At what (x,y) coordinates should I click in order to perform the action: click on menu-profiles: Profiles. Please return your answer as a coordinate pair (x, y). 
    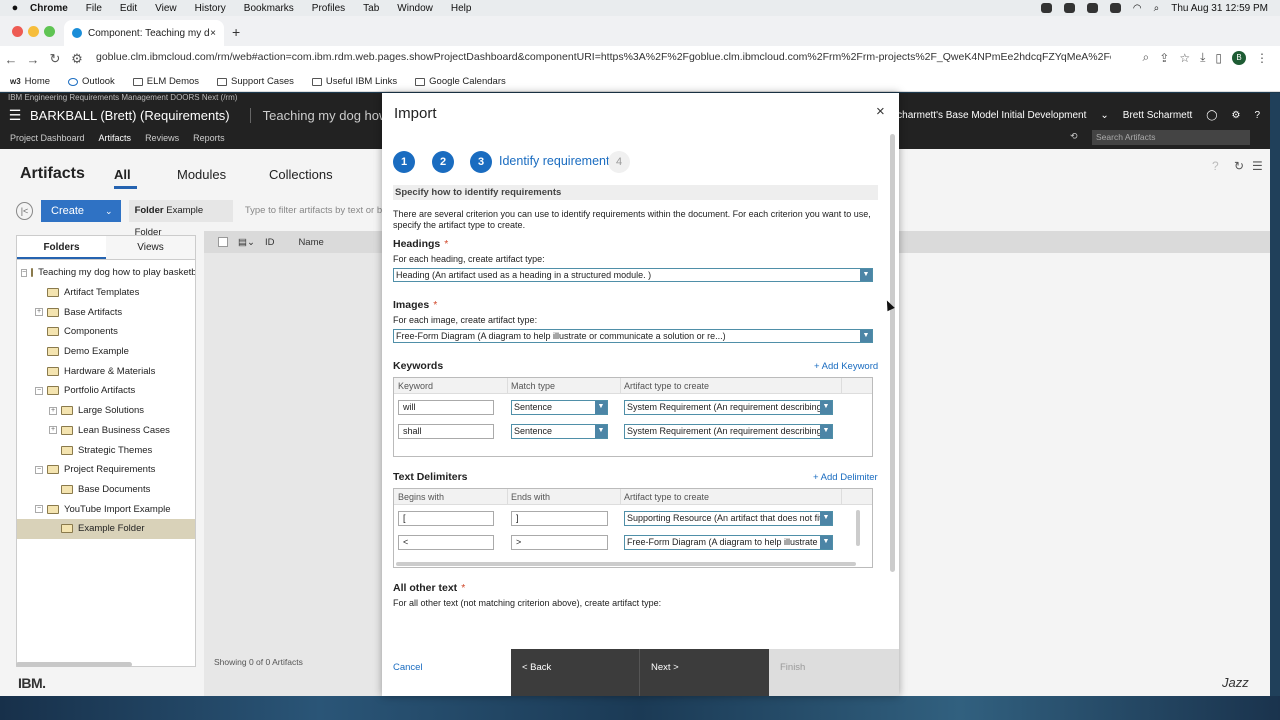
    Looking at the image, I should click on (328, 8).